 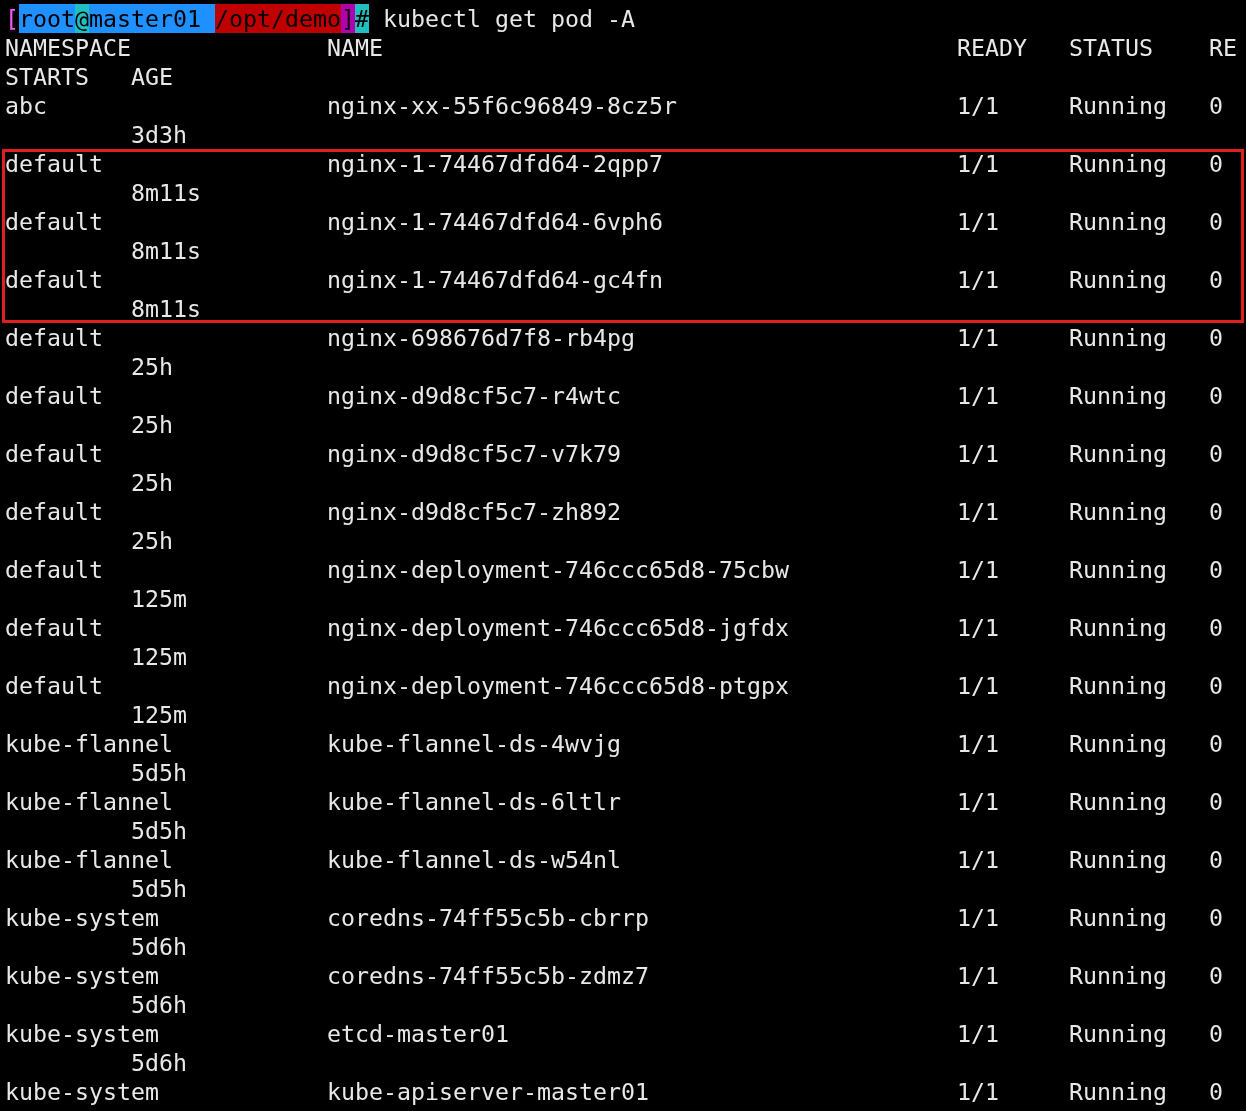 What do you see at coordinates (152, 18) in the screenshot?
I see `prompt-text: master01` at bounding box center [152, 18].